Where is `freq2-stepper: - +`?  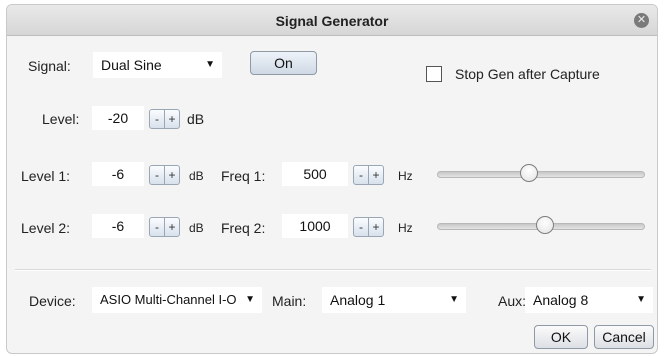
freq2-stepper: - + is located at coordinates (368, 227).